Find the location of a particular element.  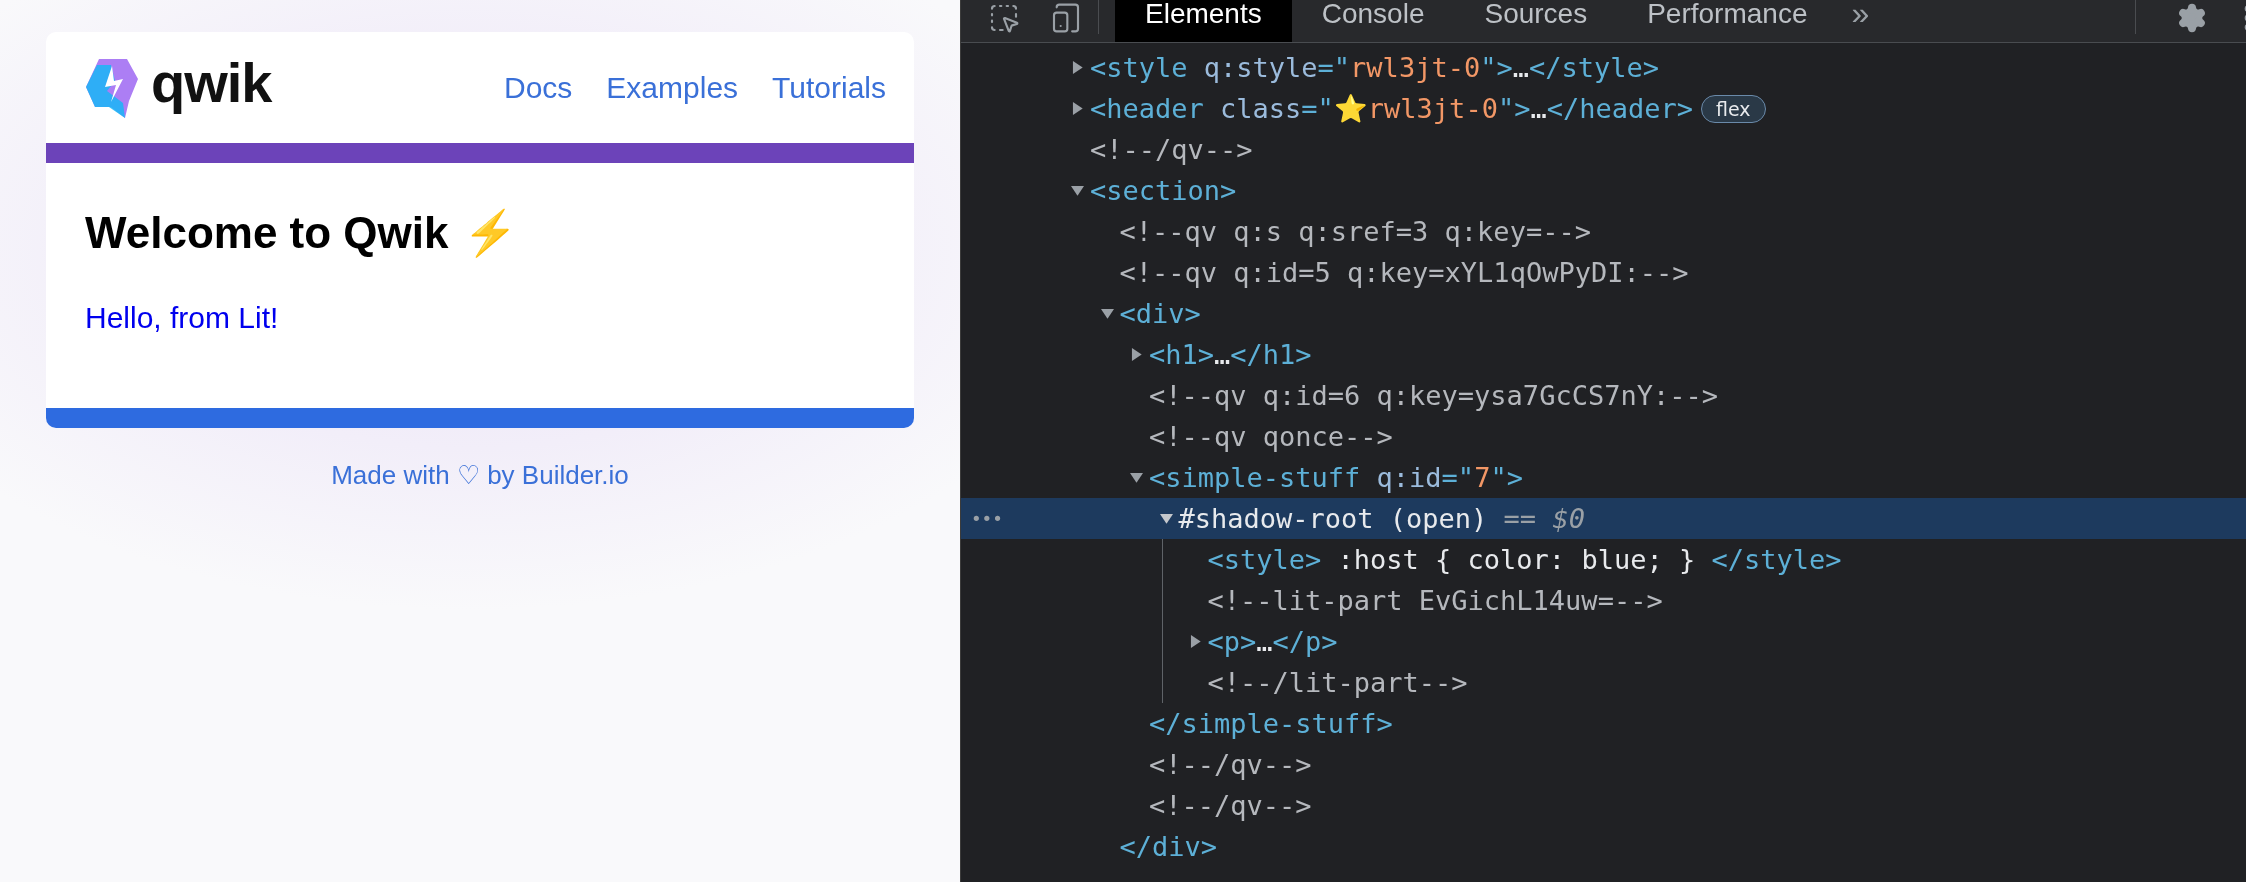

page-heading: Welcome to Qwik is located at coordinates (267, 233).